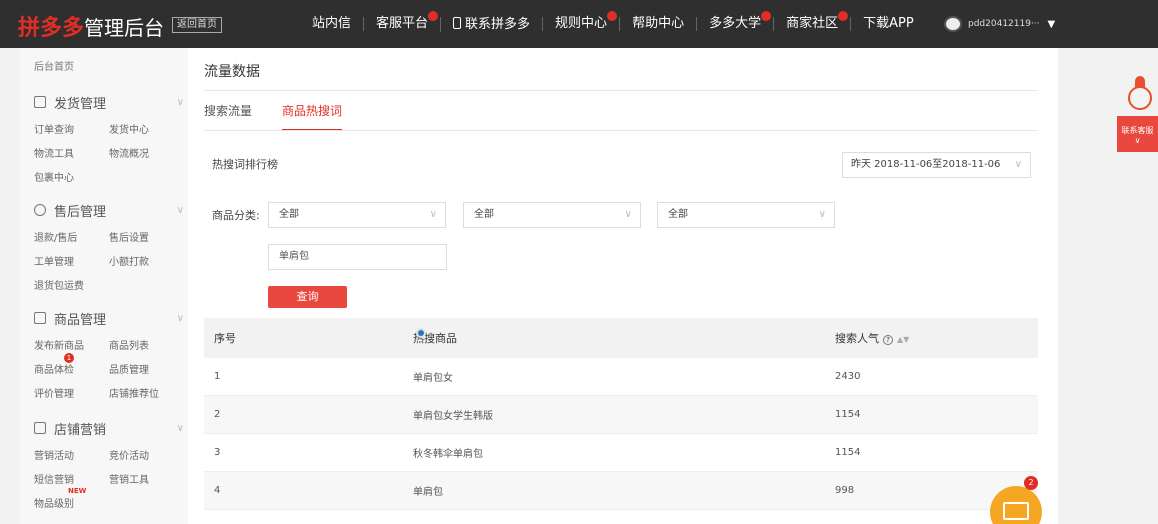  What do you see at coordinates (71, 236) in the screenshot?
I see `sidebar-link: 退款/售后` at bounding box center [71, 236].